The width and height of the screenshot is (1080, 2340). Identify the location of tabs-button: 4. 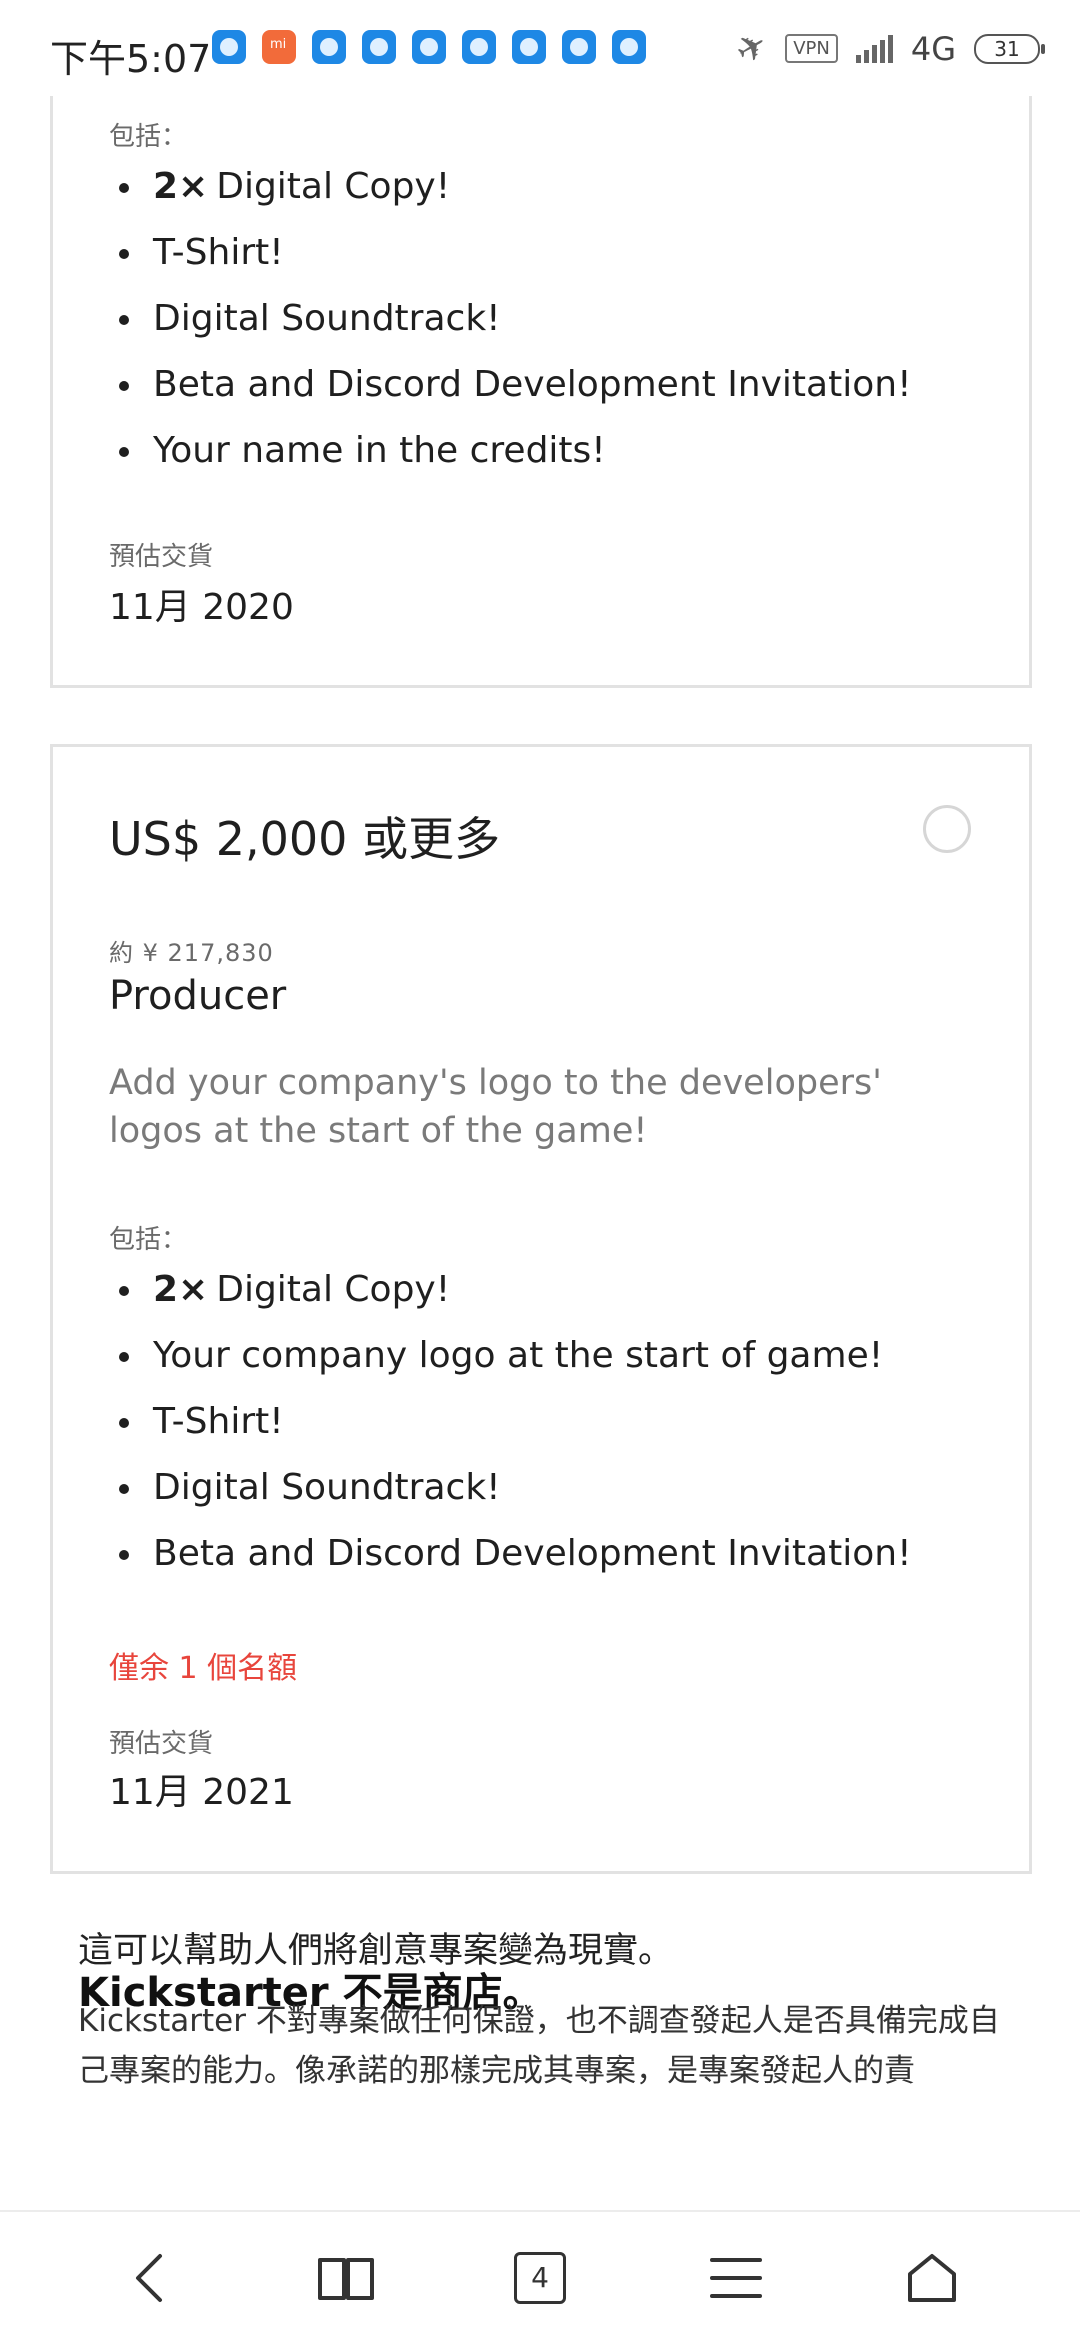
(540, 2278).